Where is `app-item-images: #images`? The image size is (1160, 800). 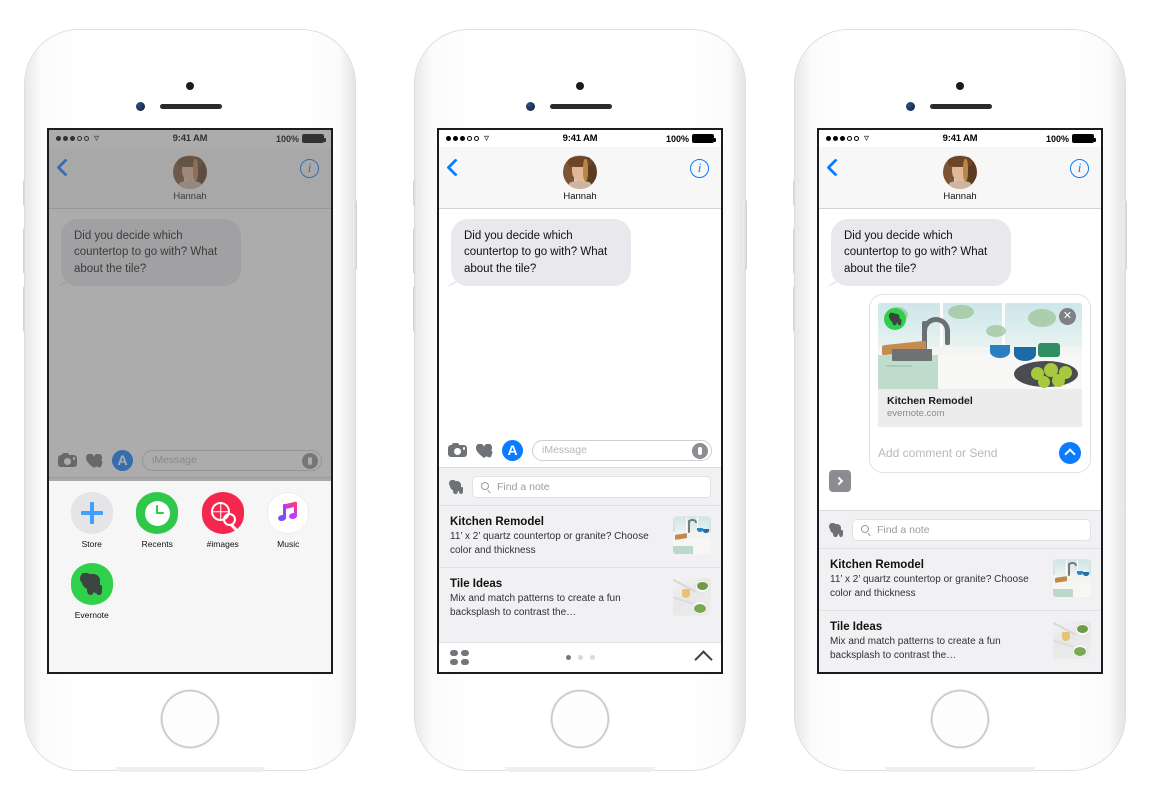
app-item-images: #images is located at coordinates (223, 520).